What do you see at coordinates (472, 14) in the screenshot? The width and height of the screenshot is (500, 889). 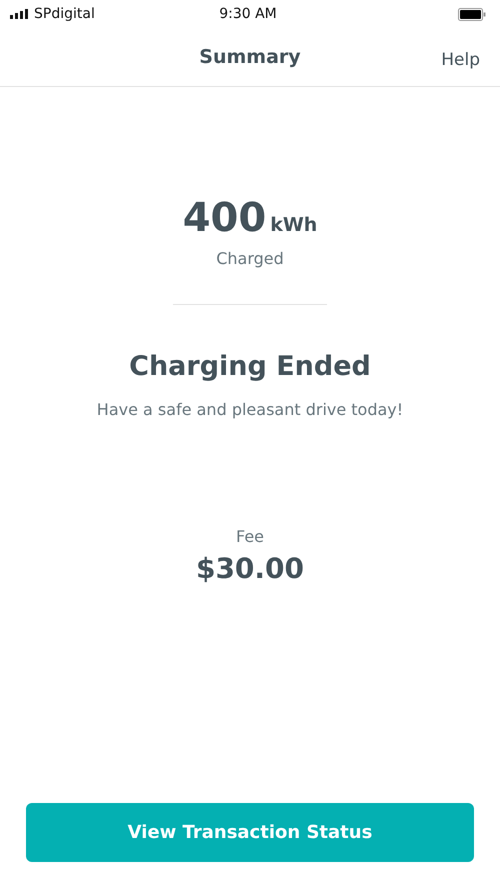 I see `battery-icon` at bounding box center [472, 14].